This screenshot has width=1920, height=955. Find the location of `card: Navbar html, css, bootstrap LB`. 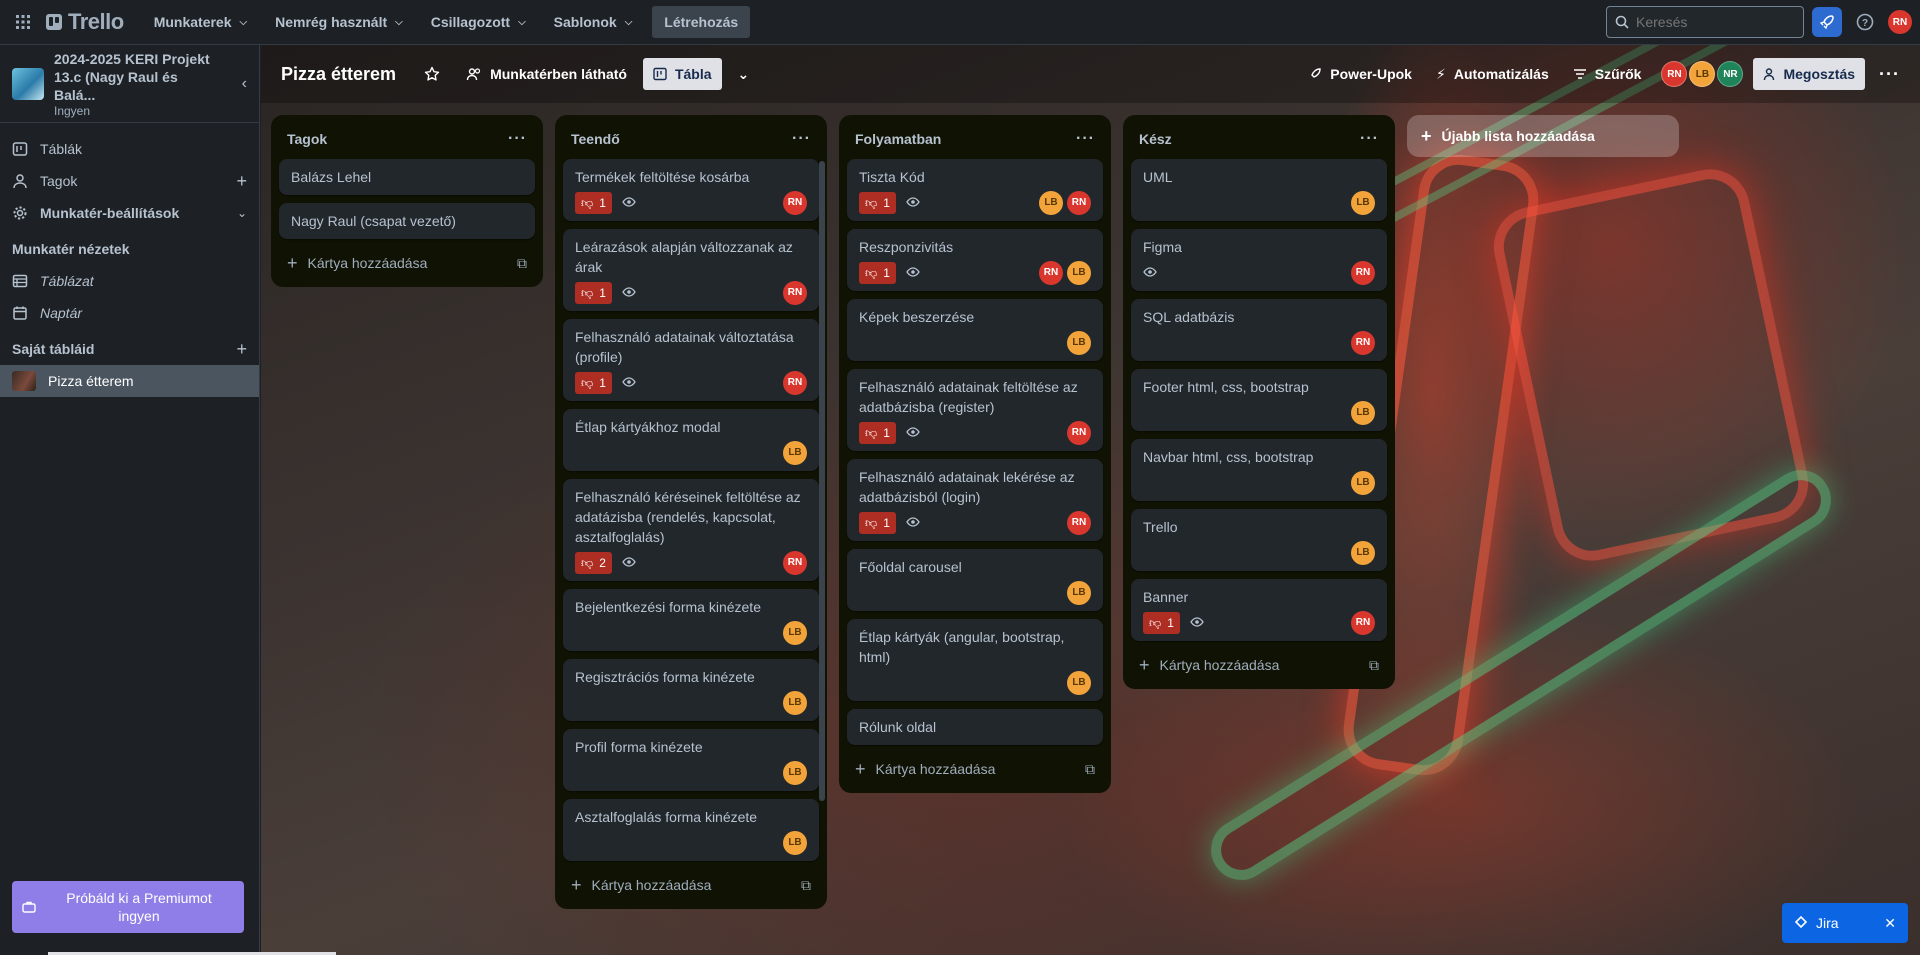

card: Navbar html, css, bootstrap LB is located at coordinates (1259, 470).